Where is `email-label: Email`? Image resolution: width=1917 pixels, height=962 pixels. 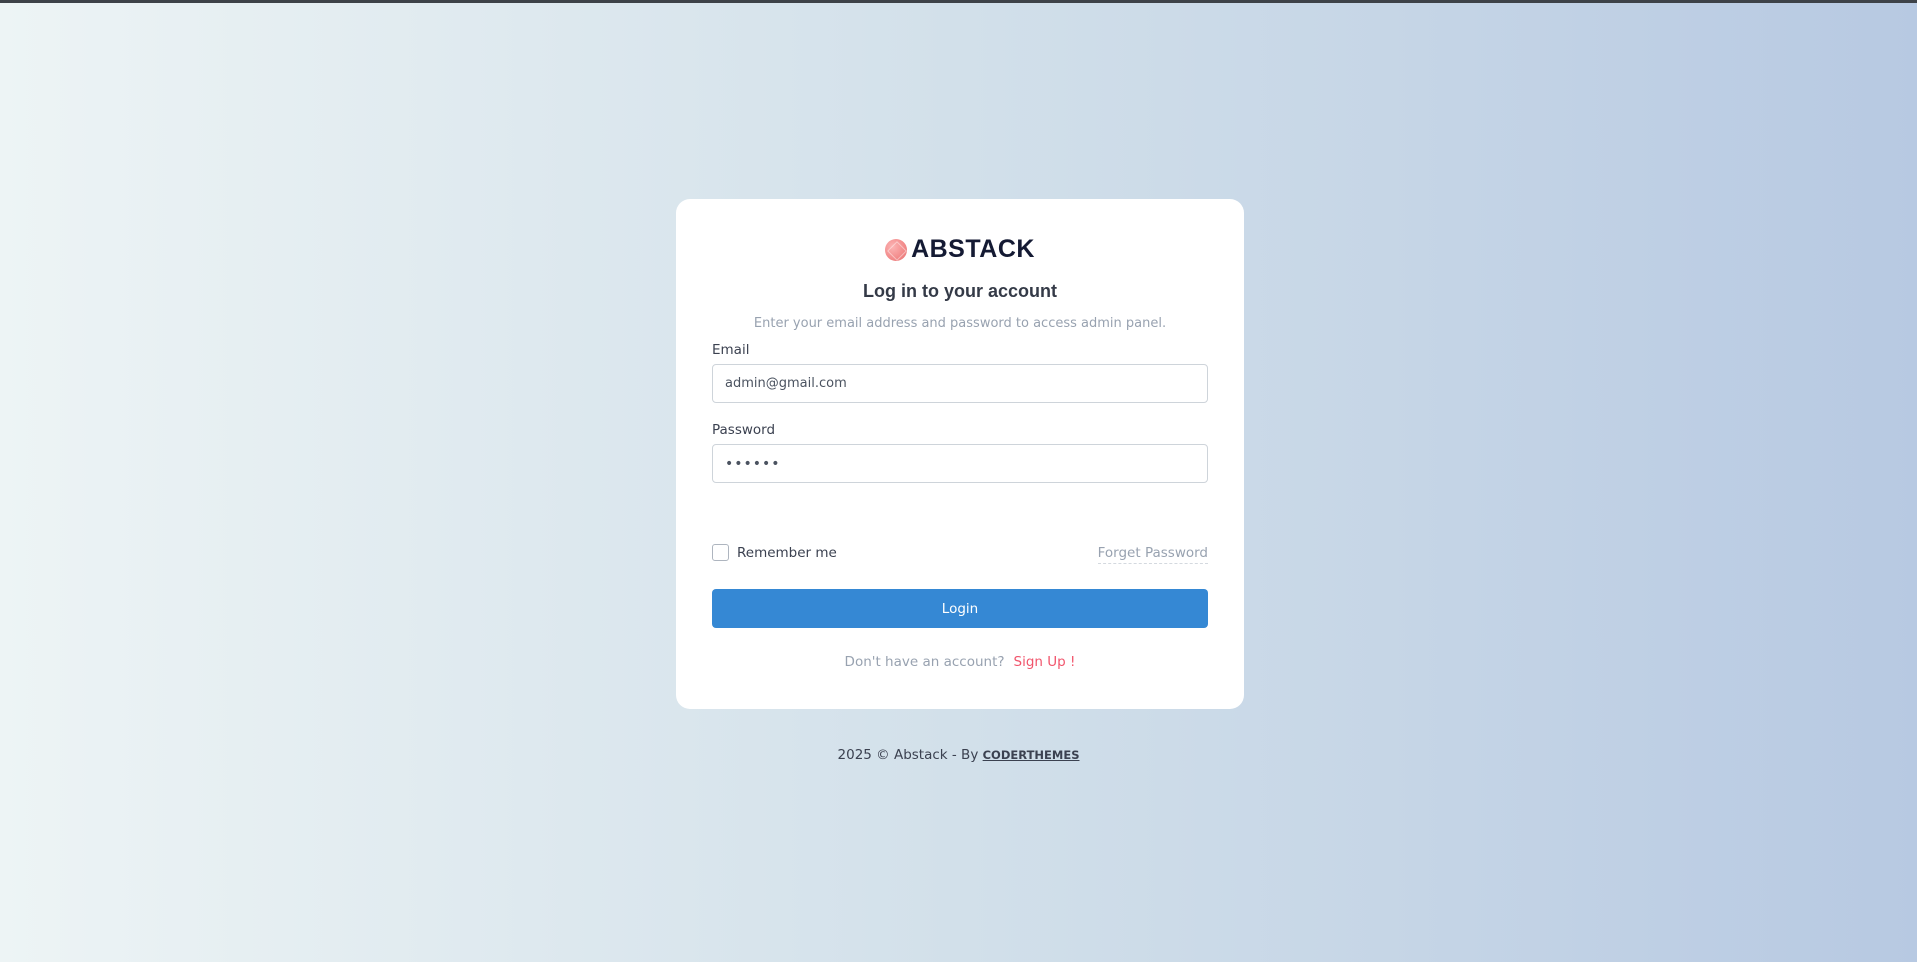 email-label: Email is located at coordinates (731, 350).